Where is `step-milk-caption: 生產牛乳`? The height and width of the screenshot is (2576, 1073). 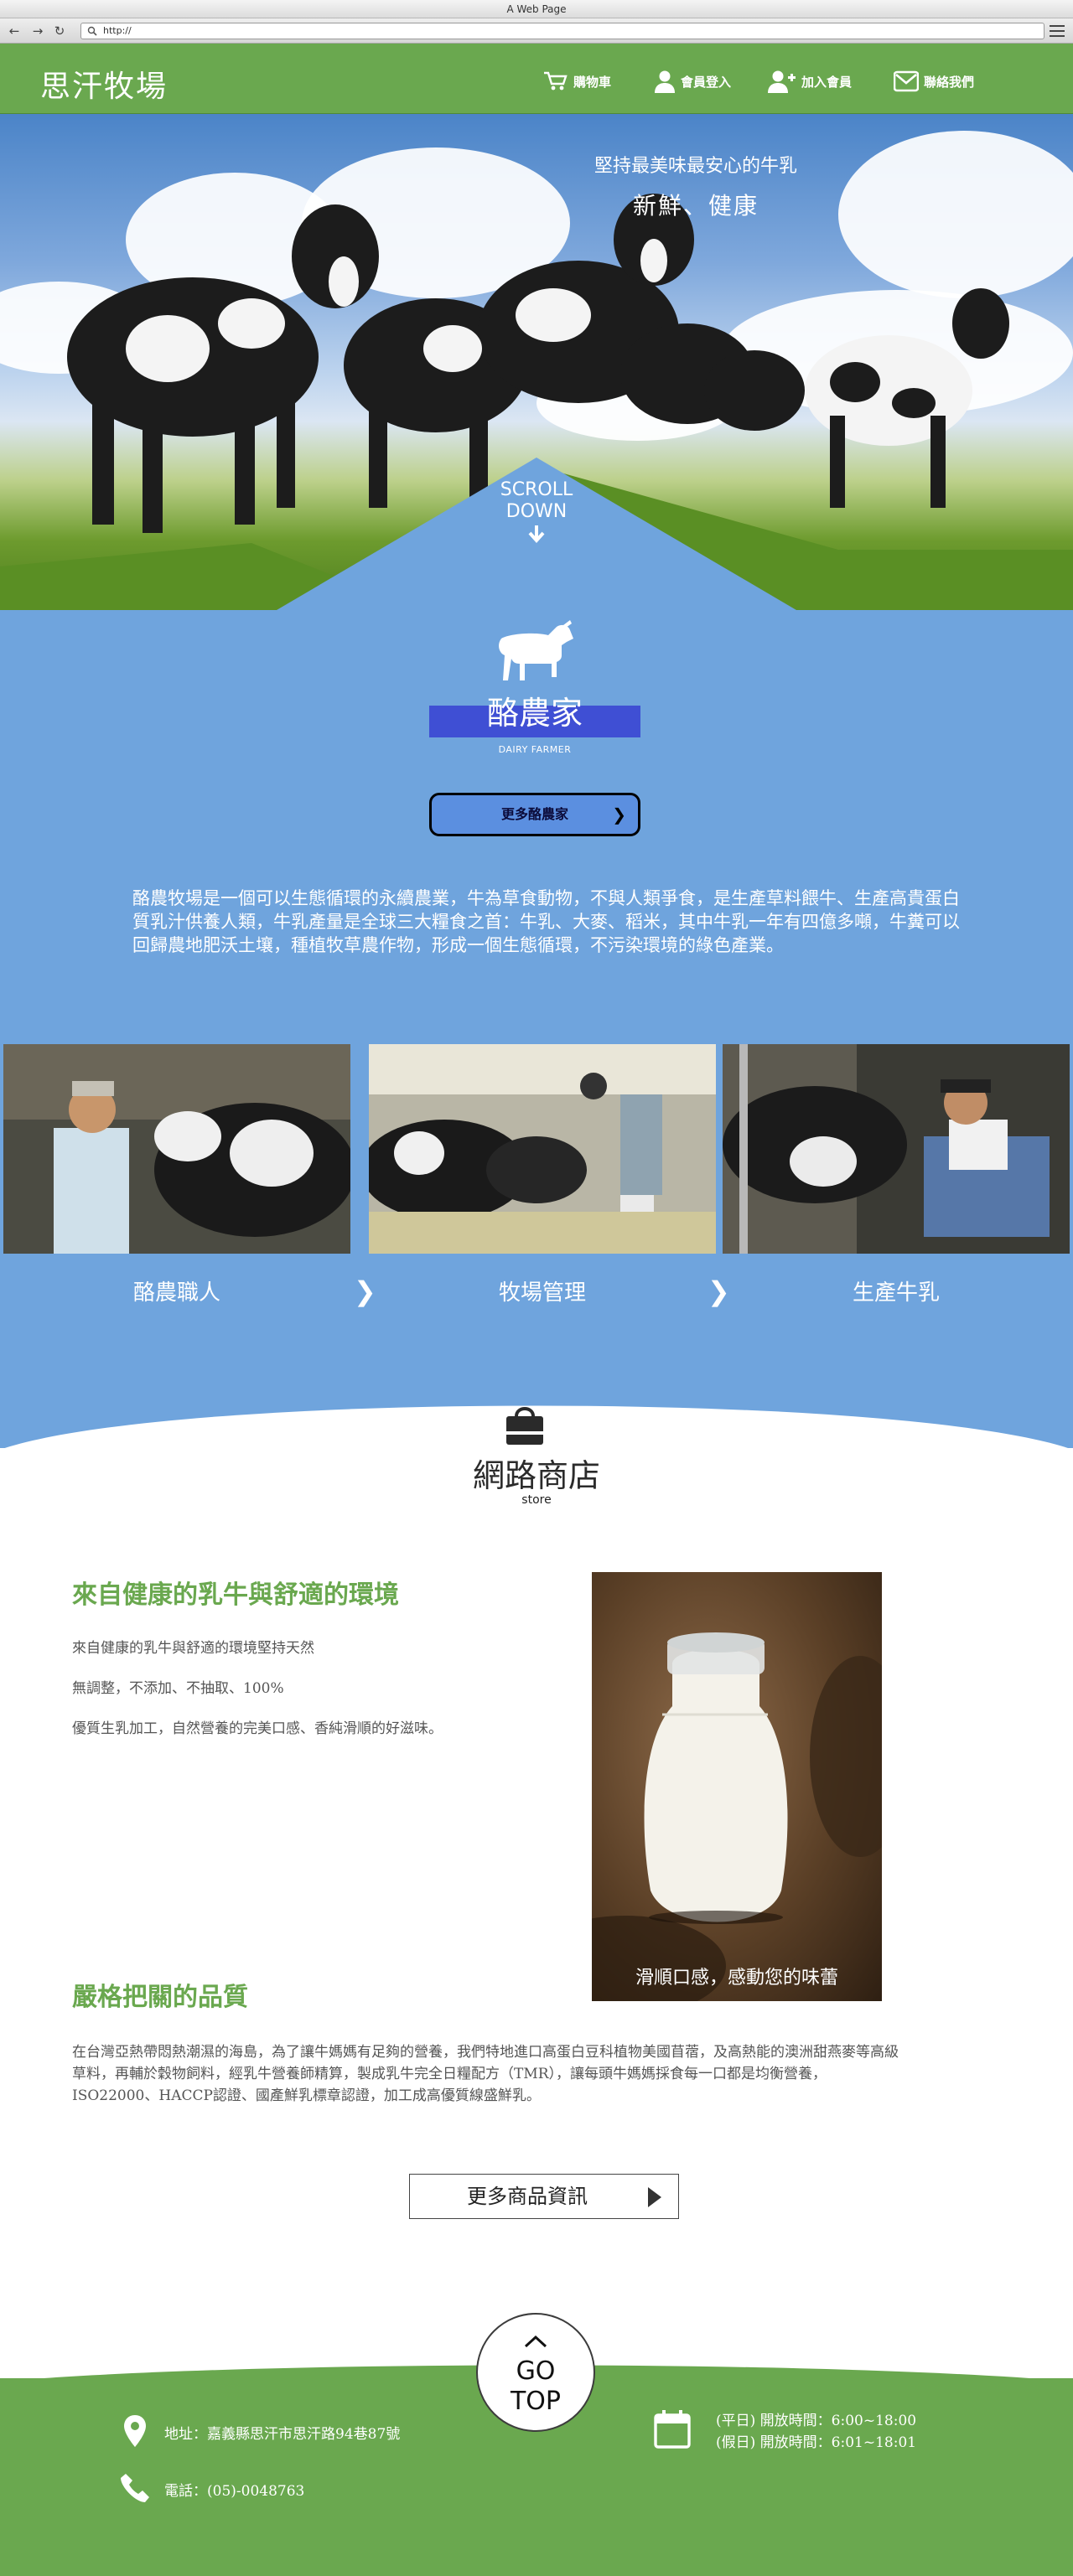 step-milk-caption: 生產牛乳 is located at coordinates (896, 1290).